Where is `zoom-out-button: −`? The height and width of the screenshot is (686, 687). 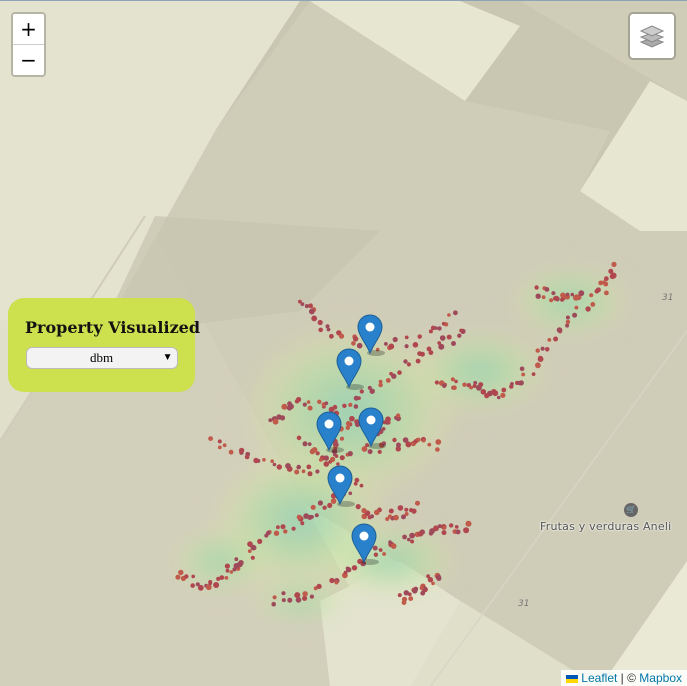
zoom-out-button: − is located at coordinates (28, 60).